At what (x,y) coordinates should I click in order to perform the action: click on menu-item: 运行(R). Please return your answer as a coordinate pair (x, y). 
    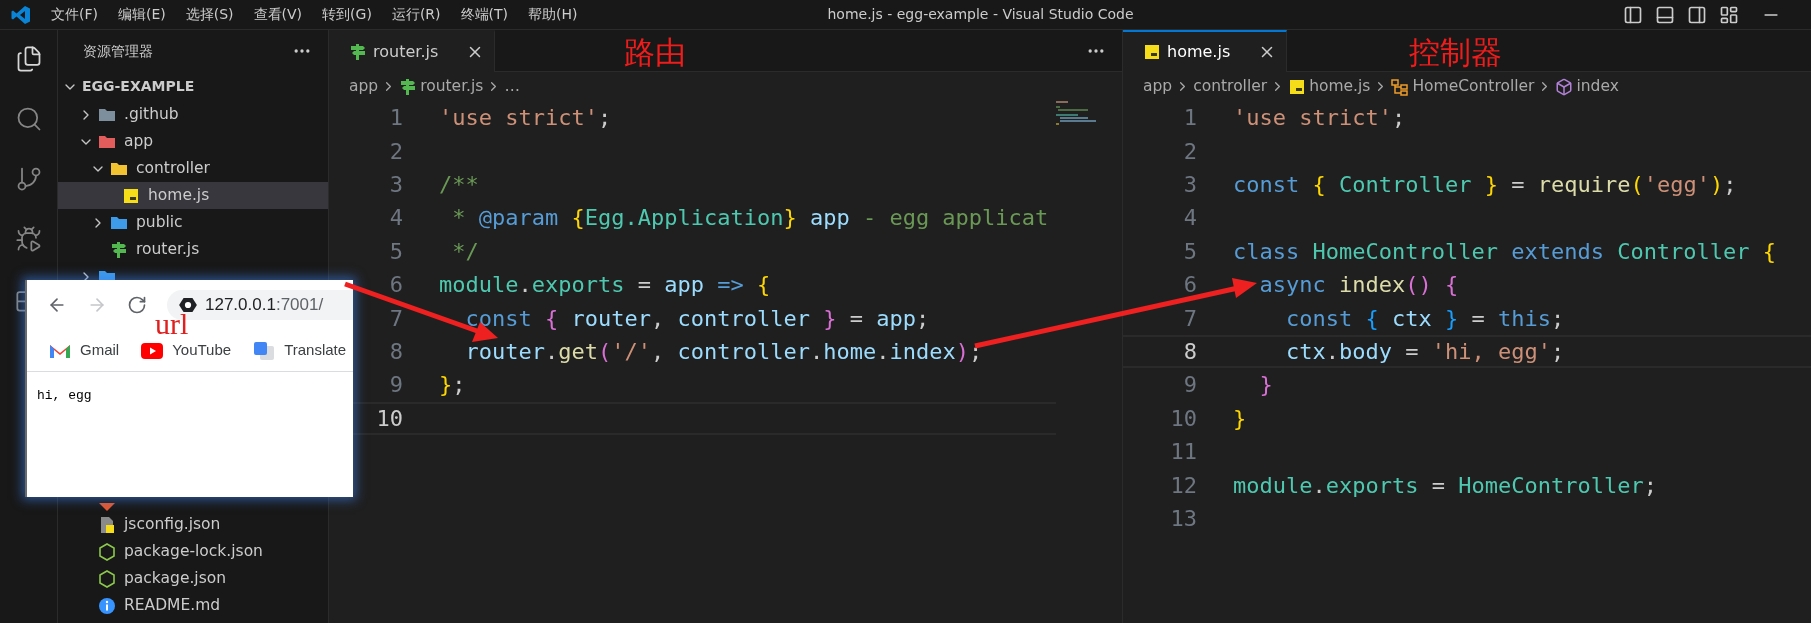
    Looking at the image, I should click on (416, 14).